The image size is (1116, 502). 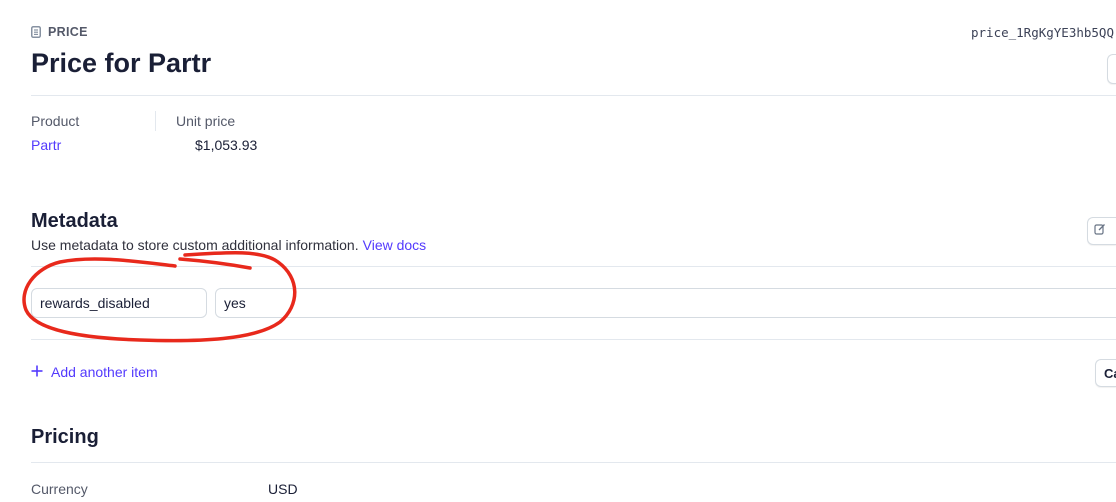 What do you see at coordinates (1042, 32) in the screenshot?
I see `price-id: price_1RgKgYE3hb5QQ` at bounding box center [1042, 32].